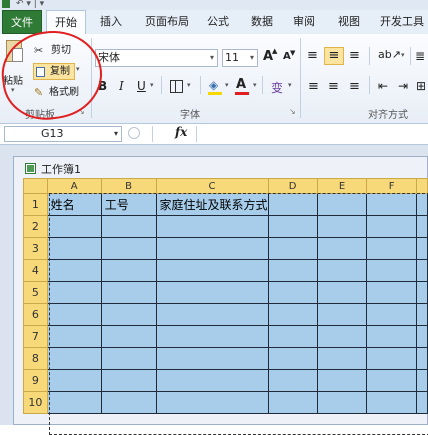 The image size is (428, 435). Describe the element at coordinates (213, 85) in the screenshot. I see `fill-color-icon: ◈` at that location.